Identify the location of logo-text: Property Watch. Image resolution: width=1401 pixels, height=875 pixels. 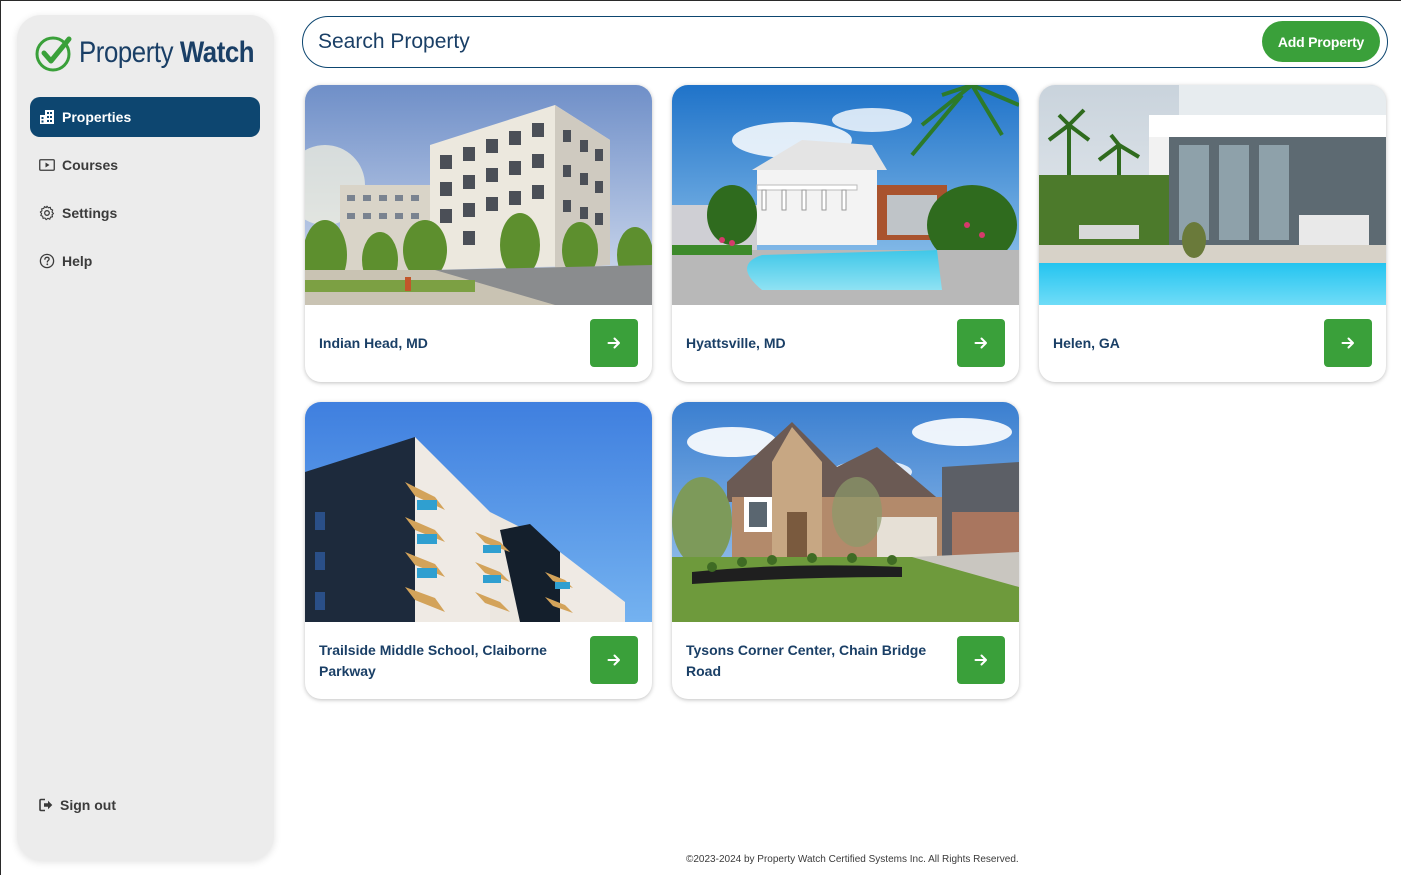
(167, 53).